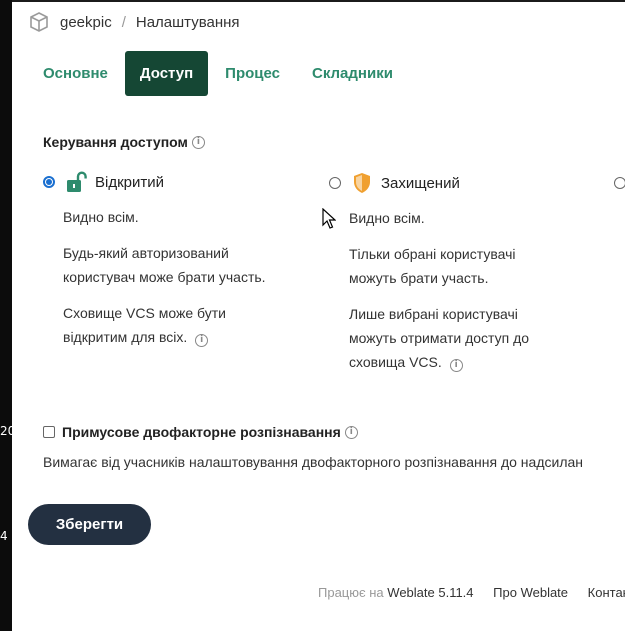  I want to click on save-button: Зберегти, so click(89, 524).